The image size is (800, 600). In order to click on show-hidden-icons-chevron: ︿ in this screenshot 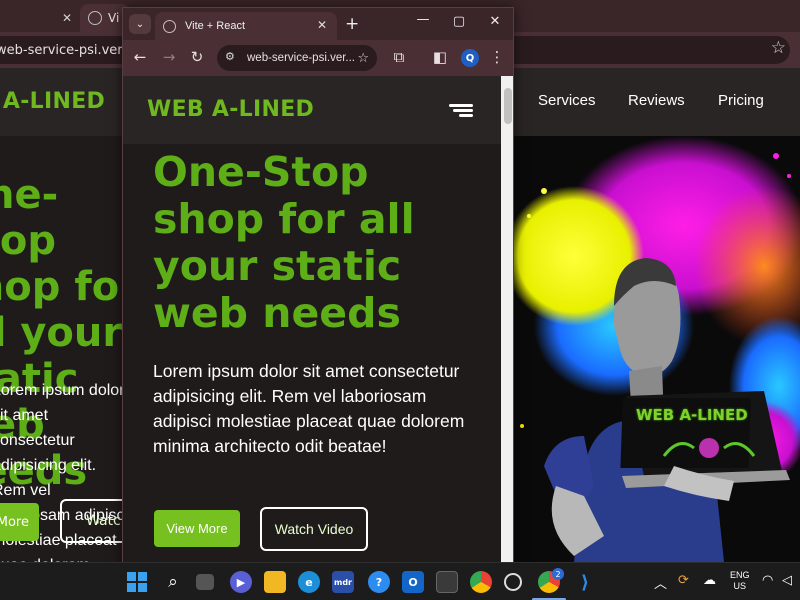, I will do `click(660, 582)`.